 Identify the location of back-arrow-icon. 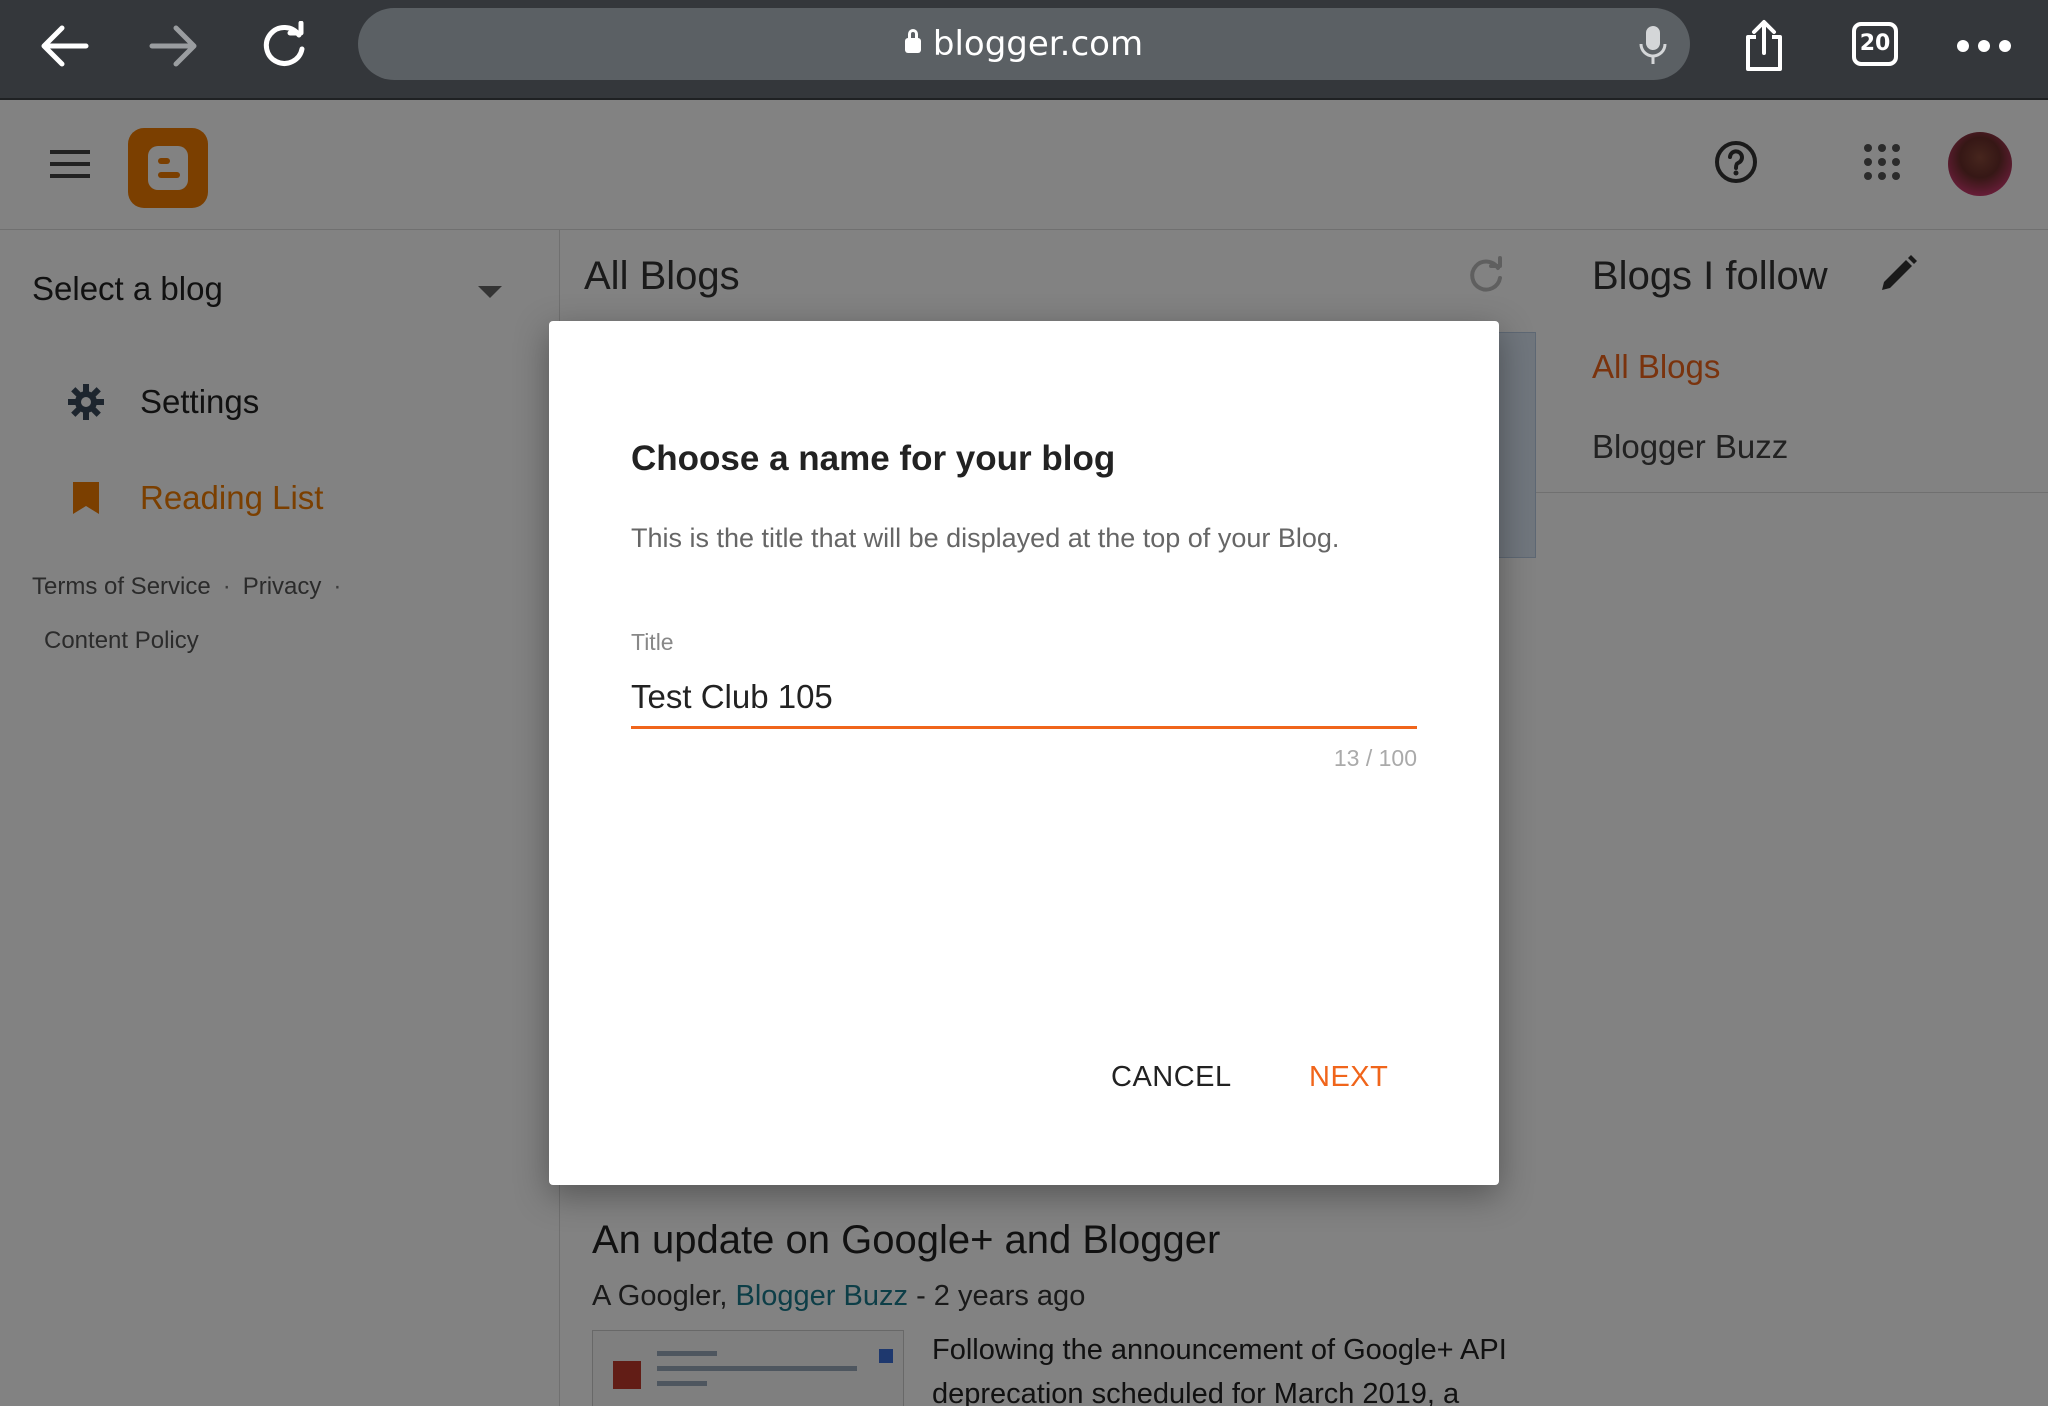
(65, 46).